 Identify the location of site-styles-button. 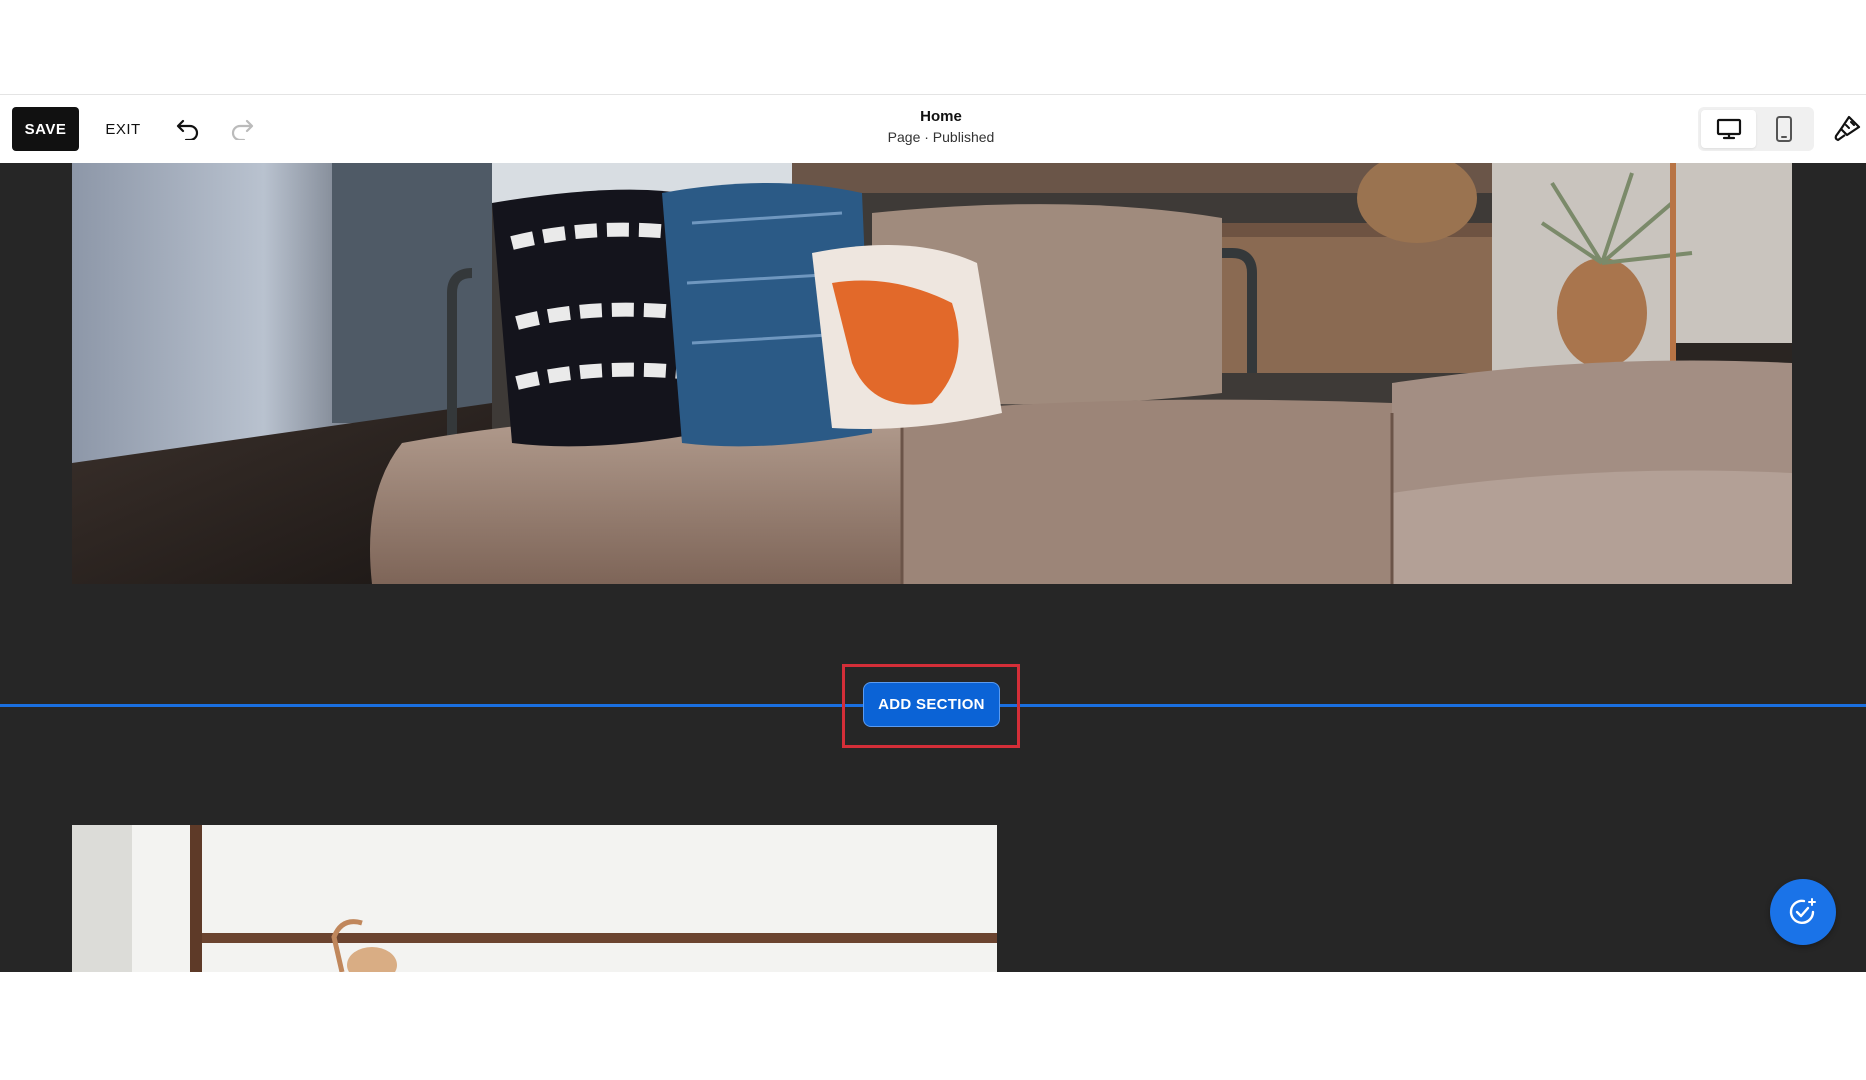
(1847, 129).